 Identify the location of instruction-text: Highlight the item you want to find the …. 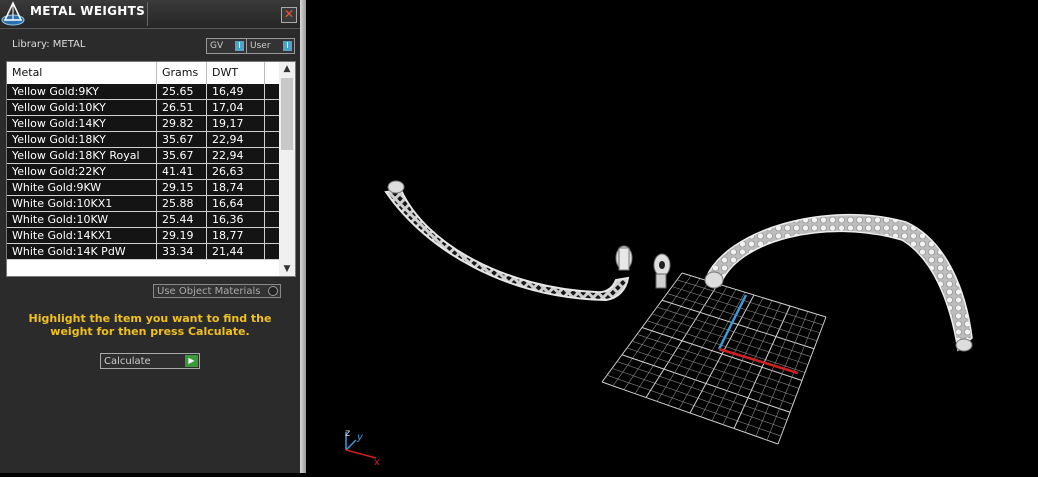
(150, 325).